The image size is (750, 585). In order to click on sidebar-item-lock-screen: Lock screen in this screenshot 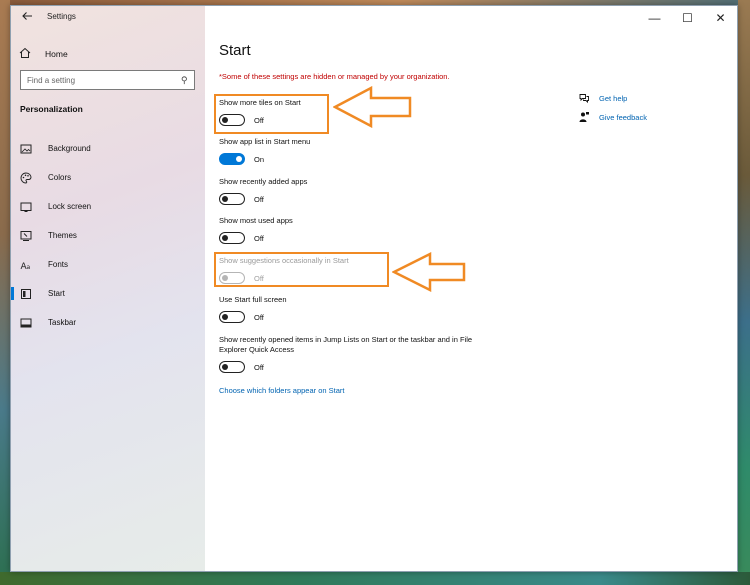, I will do `click(108, 206)`.